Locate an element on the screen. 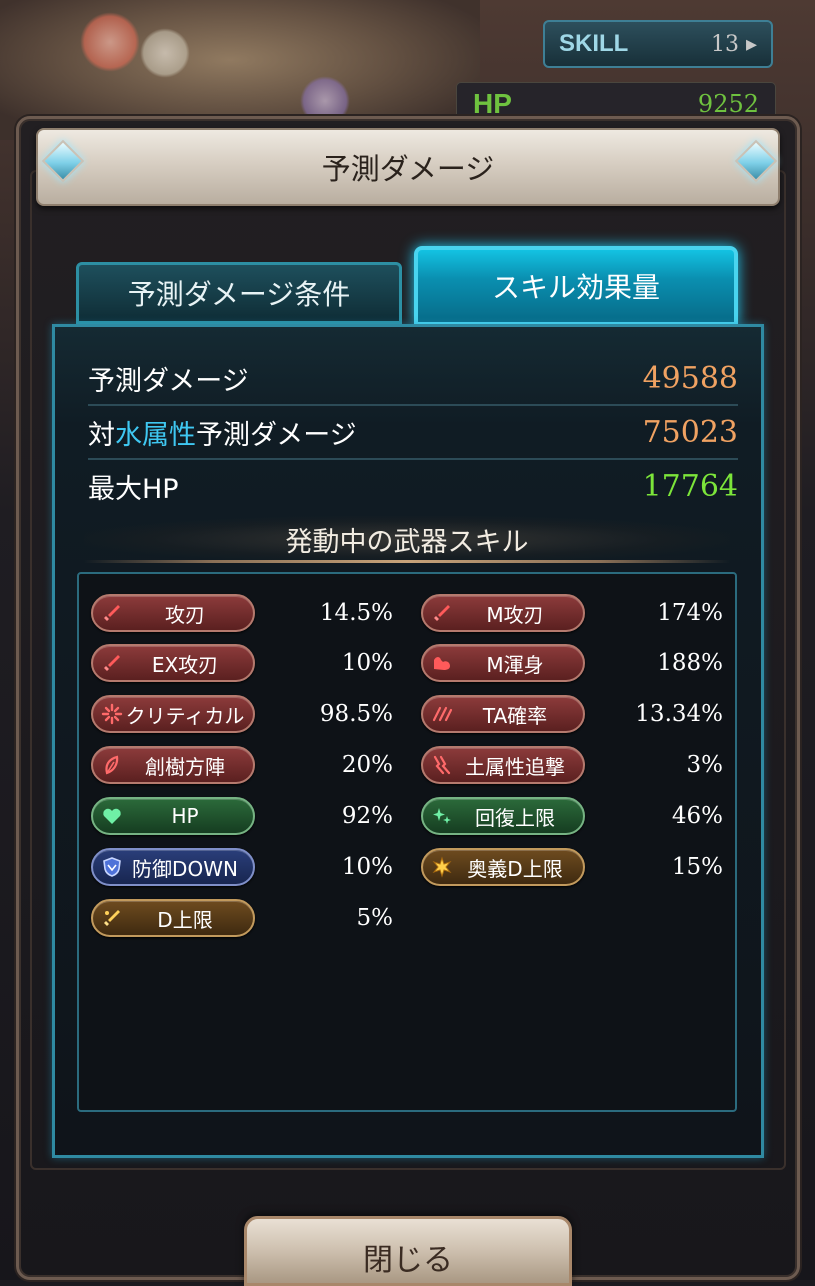  skill-pill: D上限 is located at coordinates (173, 918).